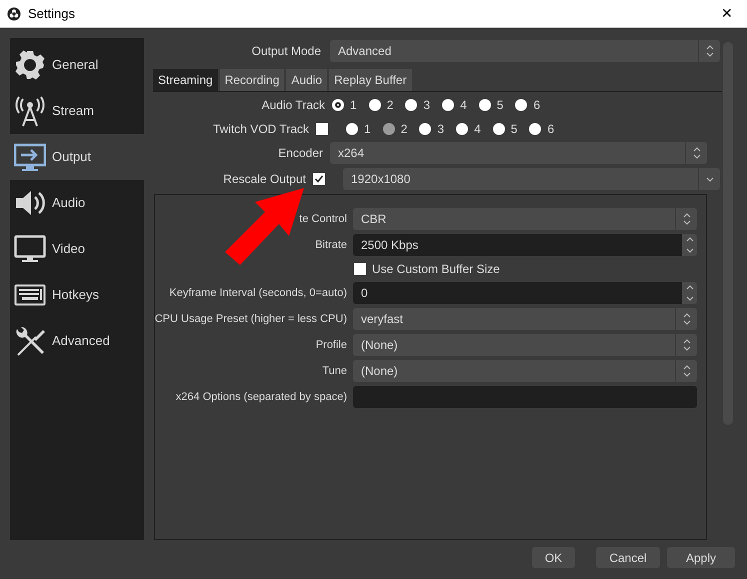 The image size is (747, 579). What do you see at coordinates (331, 245) in the screenshot?
I see `field-label: Bitrate` at bounding box center [331, 245].